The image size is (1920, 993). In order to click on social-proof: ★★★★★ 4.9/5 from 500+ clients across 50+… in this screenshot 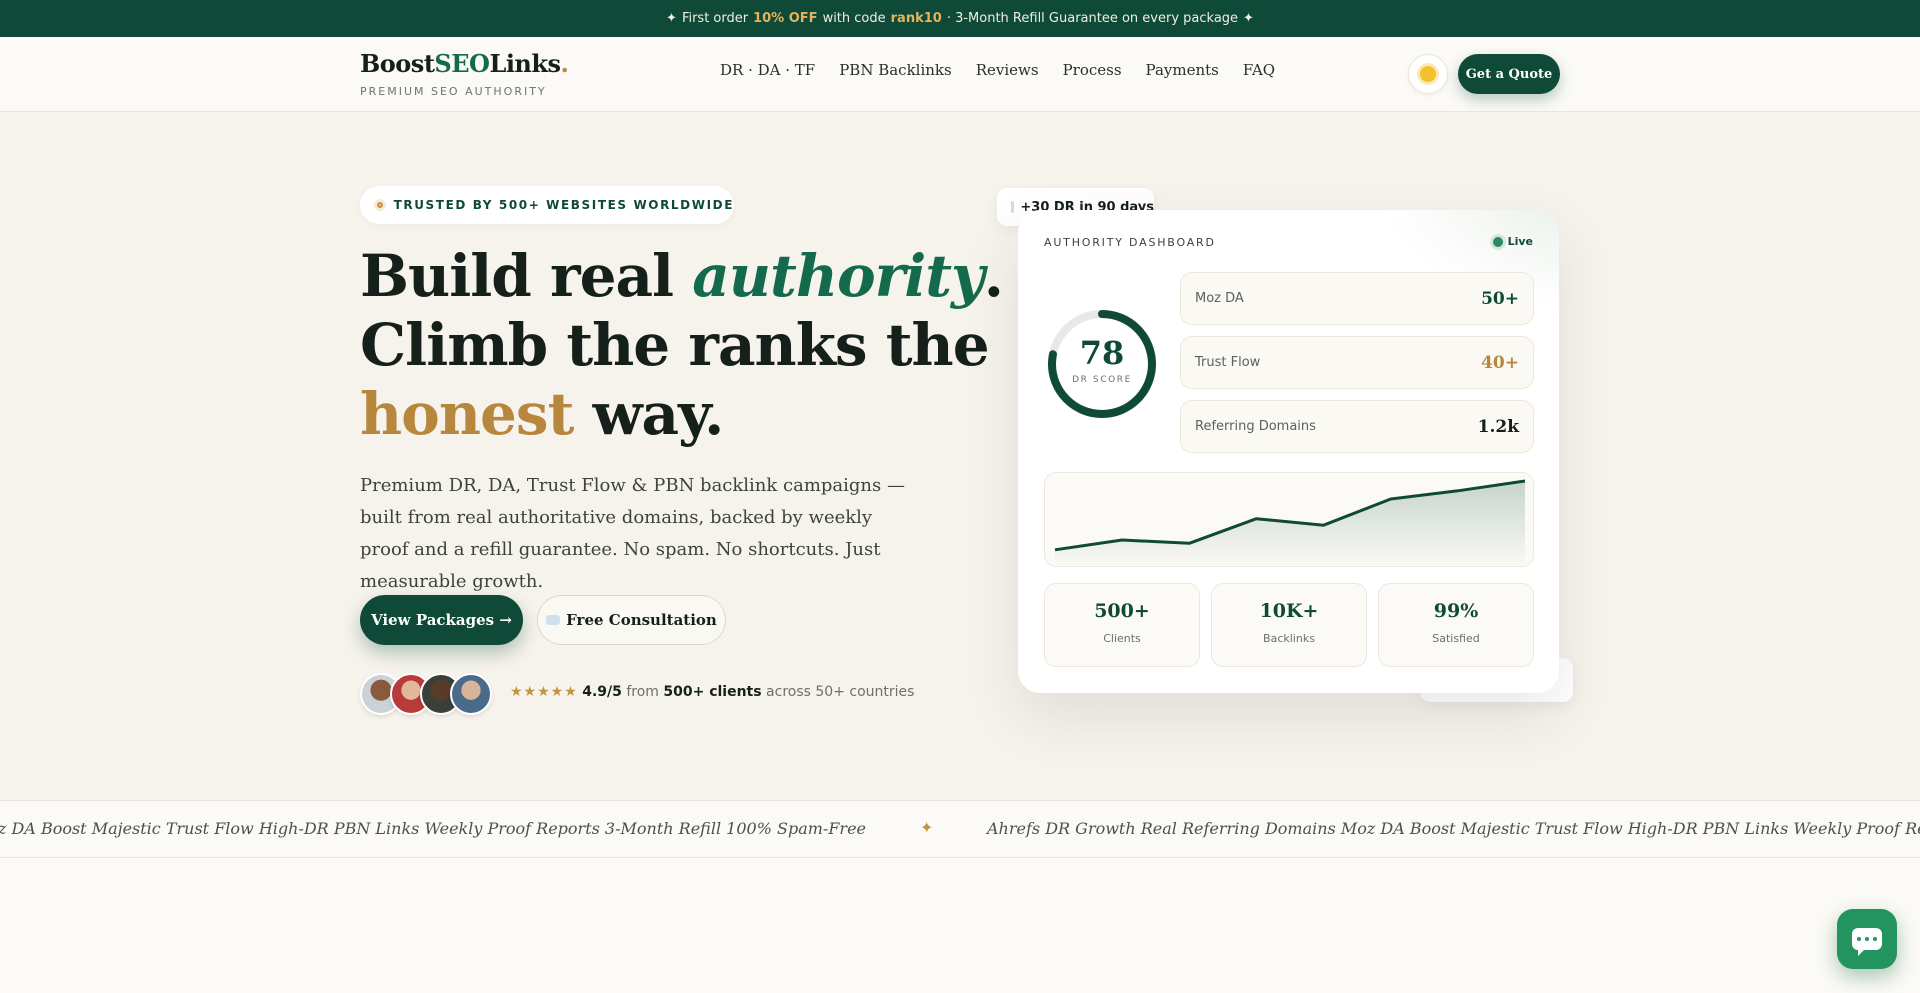, I will do `click(712, 692)`.